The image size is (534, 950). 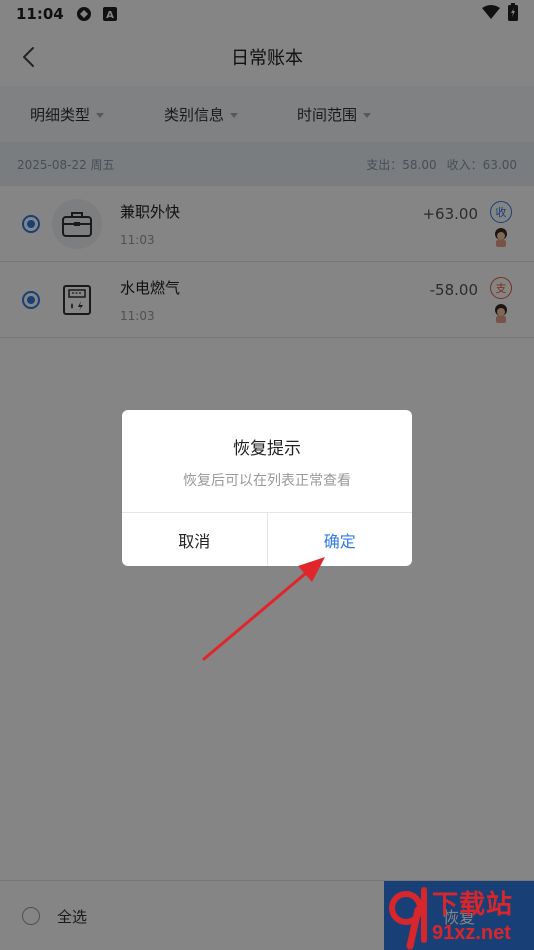 I want to click on dialog-title: 恢复提示, so click(x=267, y=449).